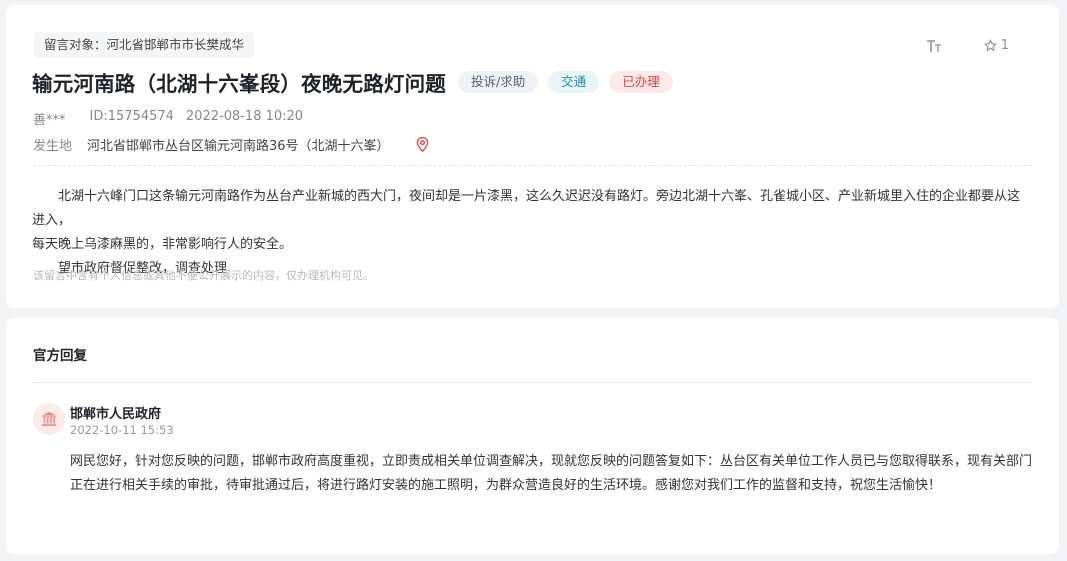 The width and height of the screenshot is (1067, 561). I want to click on map-pin-icon, so click(422, 144).